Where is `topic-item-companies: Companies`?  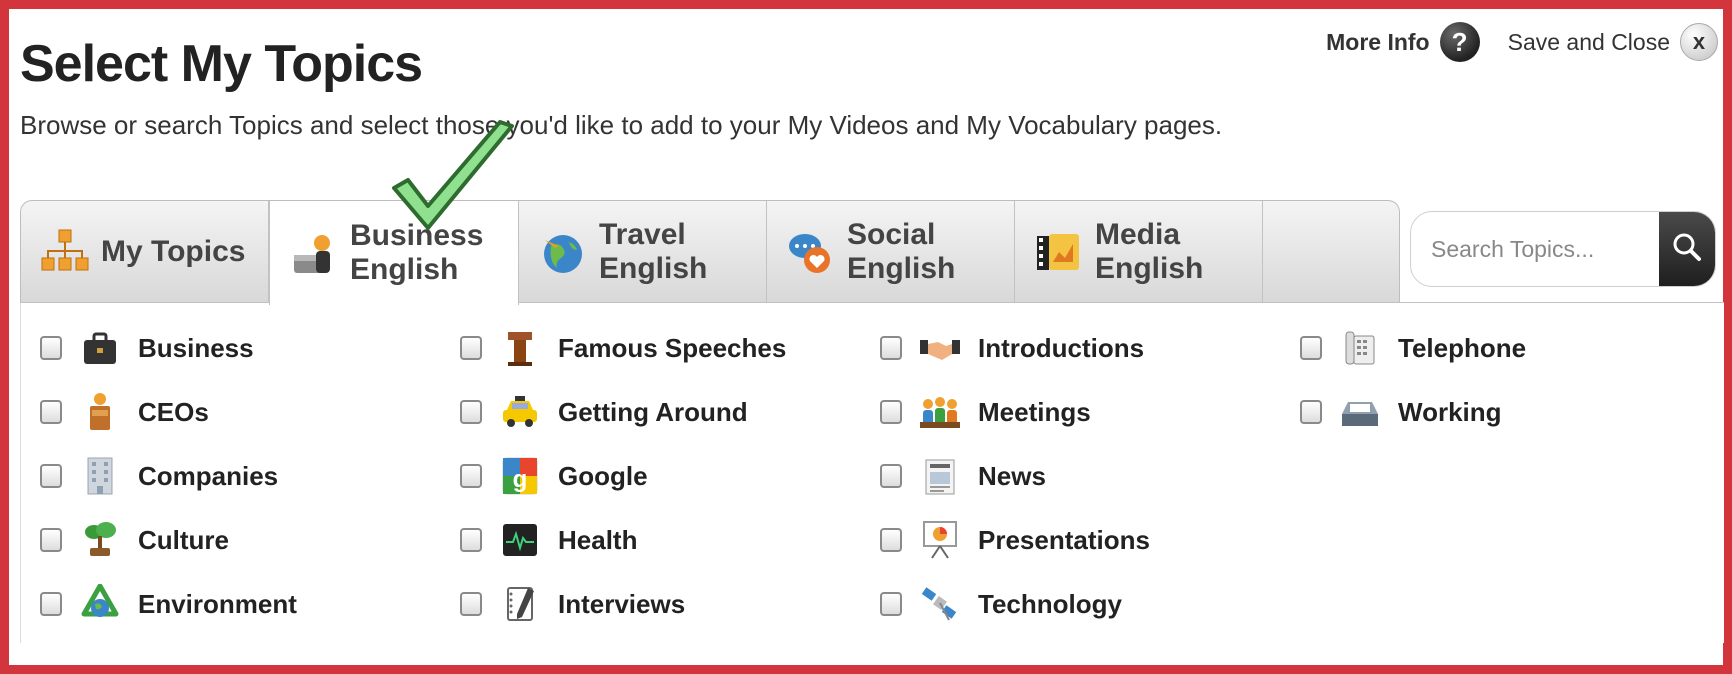
topic-item-companies: Companies is located at coordinates (250, 476).